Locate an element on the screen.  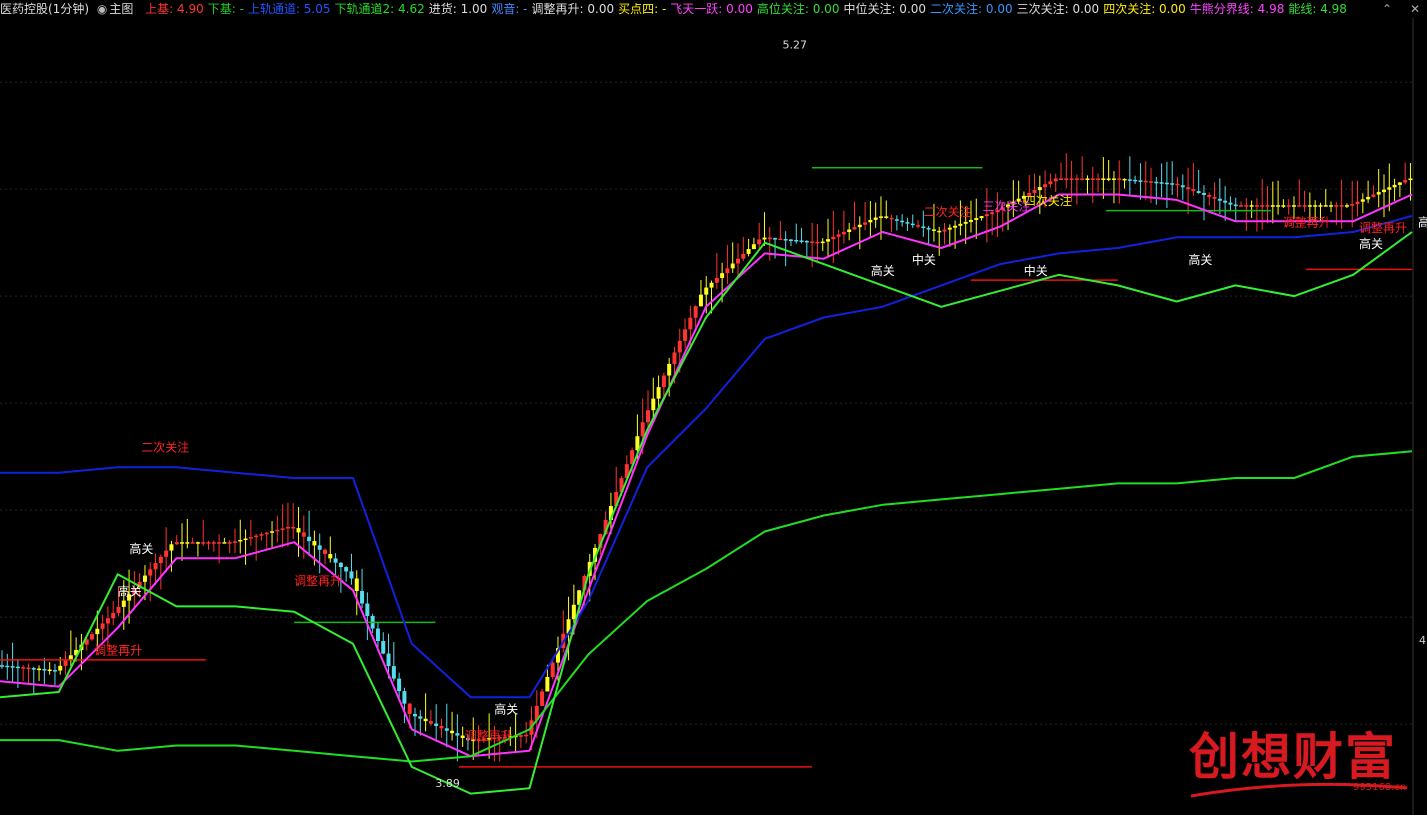
signal-label-1: 高关 is located at coordinates (141, 548).